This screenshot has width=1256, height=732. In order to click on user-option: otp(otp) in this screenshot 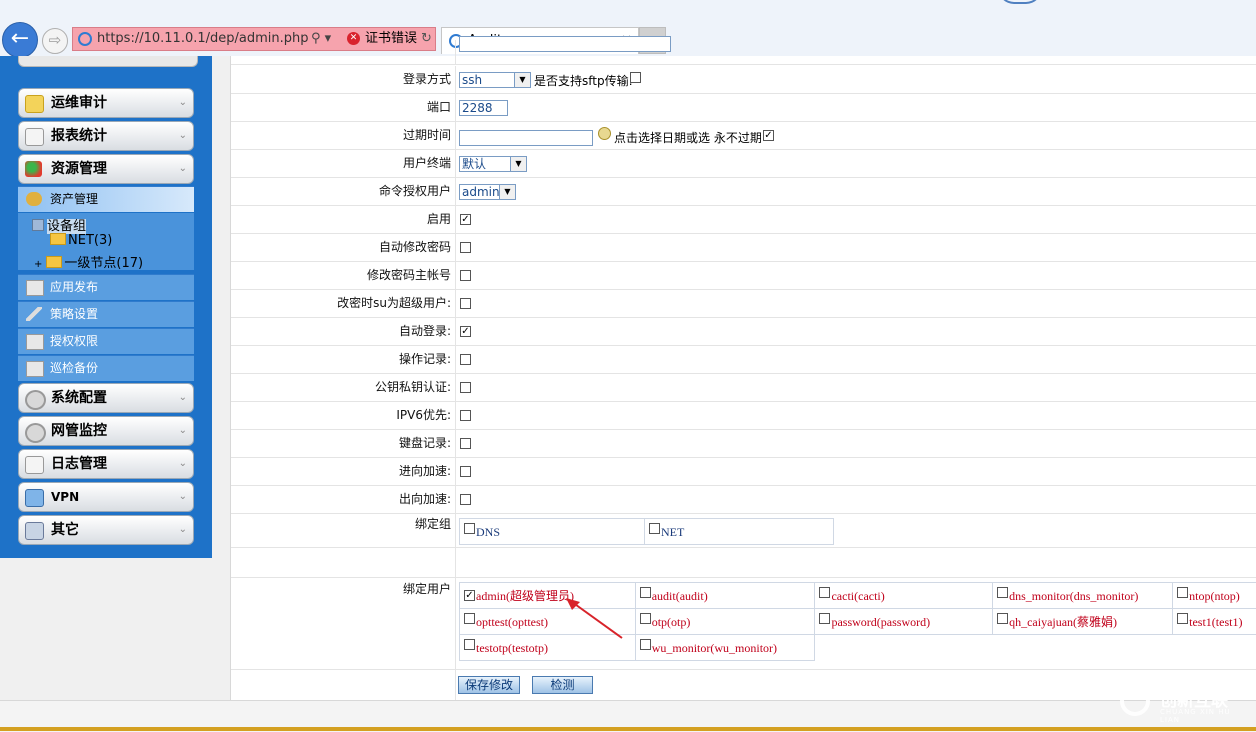, I will do `click(725, 621)`.